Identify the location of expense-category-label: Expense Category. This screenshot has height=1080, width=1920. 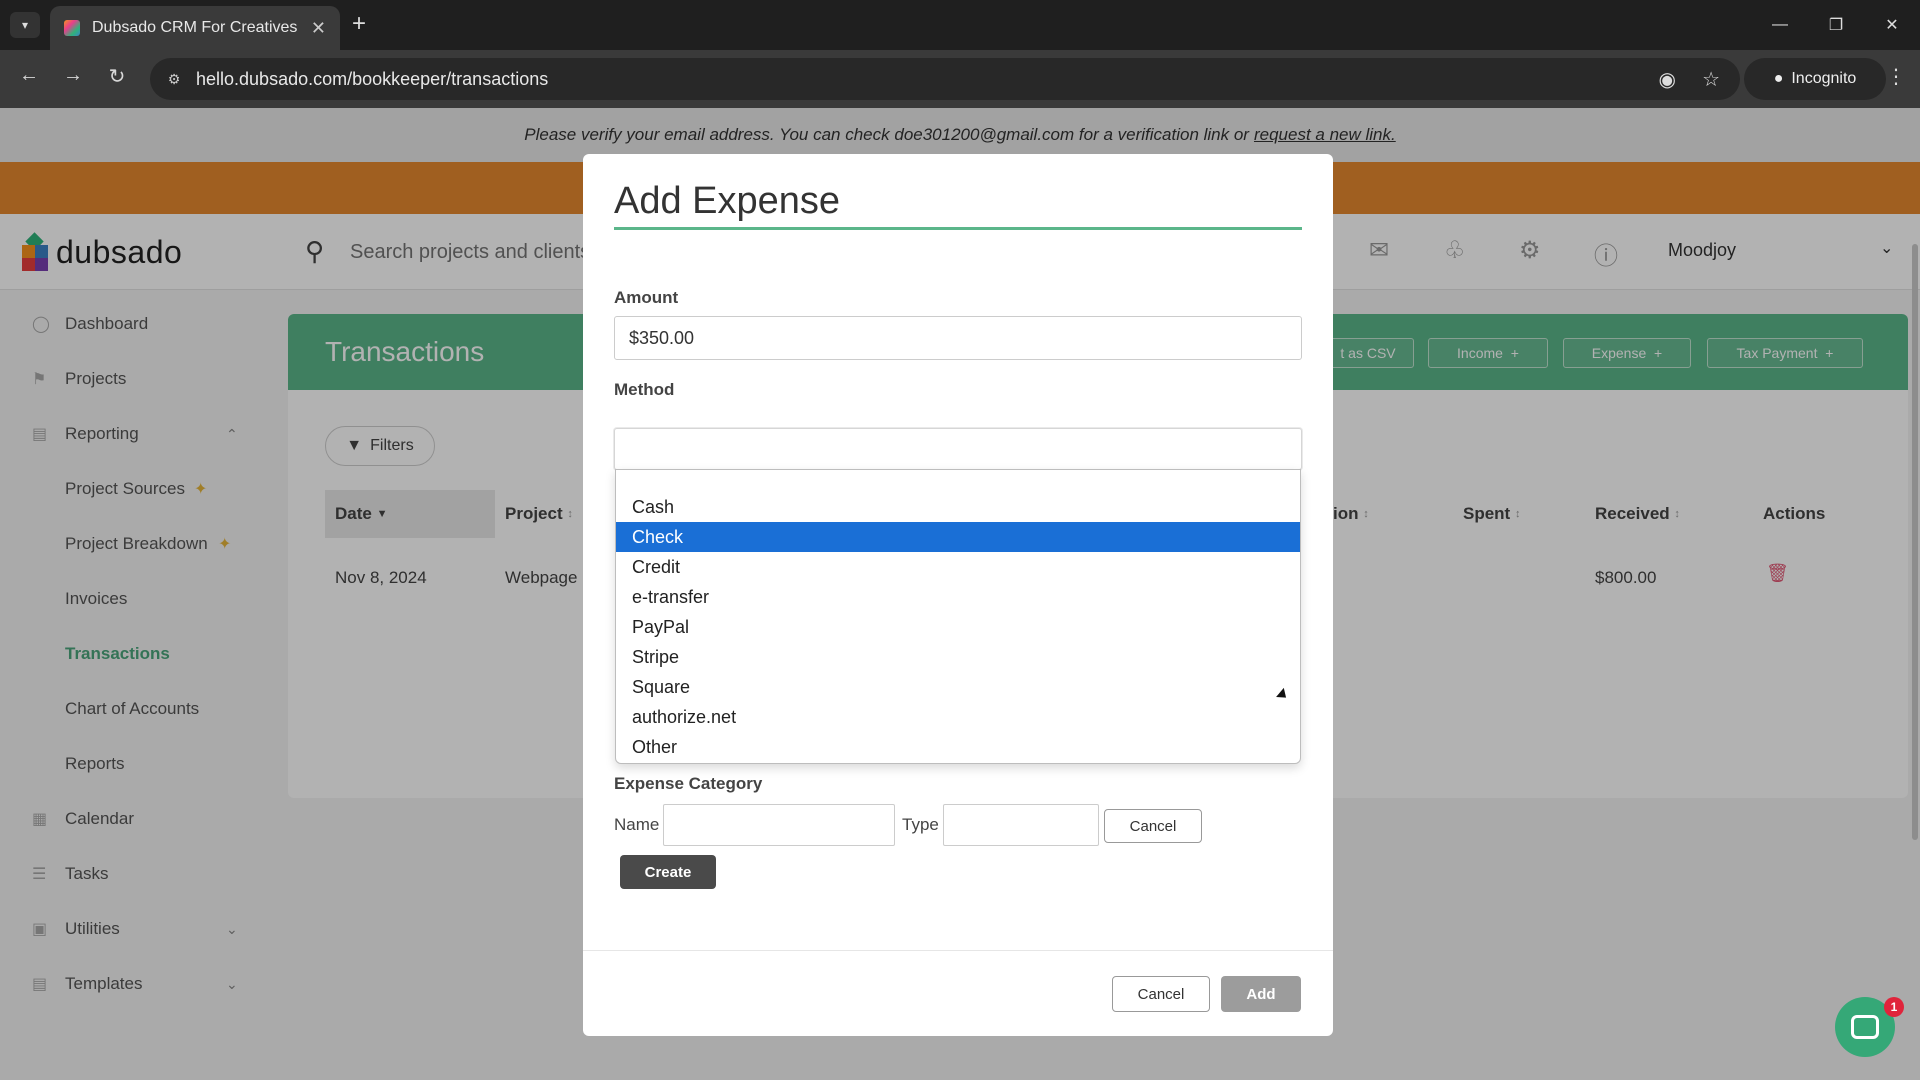
(688, 783).